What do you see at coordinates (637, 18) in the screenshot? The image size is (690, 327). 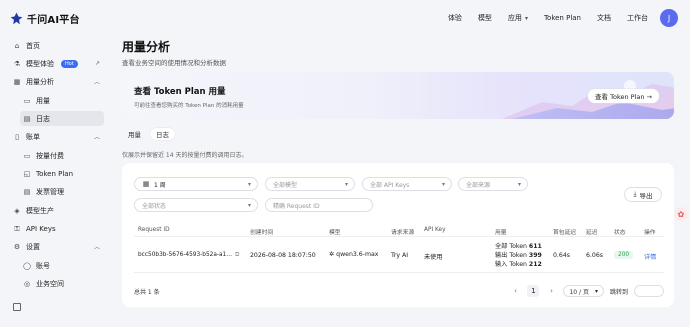 I see `nav-workbench: 工作台` at bounding box center [637, 18].